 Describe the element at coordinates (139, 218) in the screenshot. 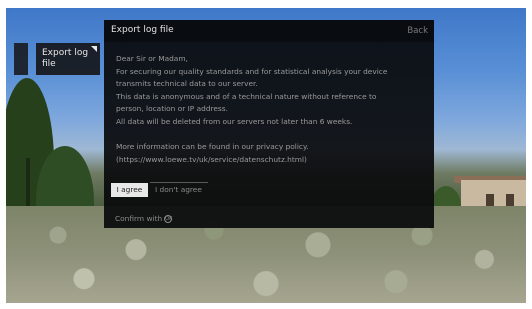

I see `confirm-label: Confirm with` at that location.